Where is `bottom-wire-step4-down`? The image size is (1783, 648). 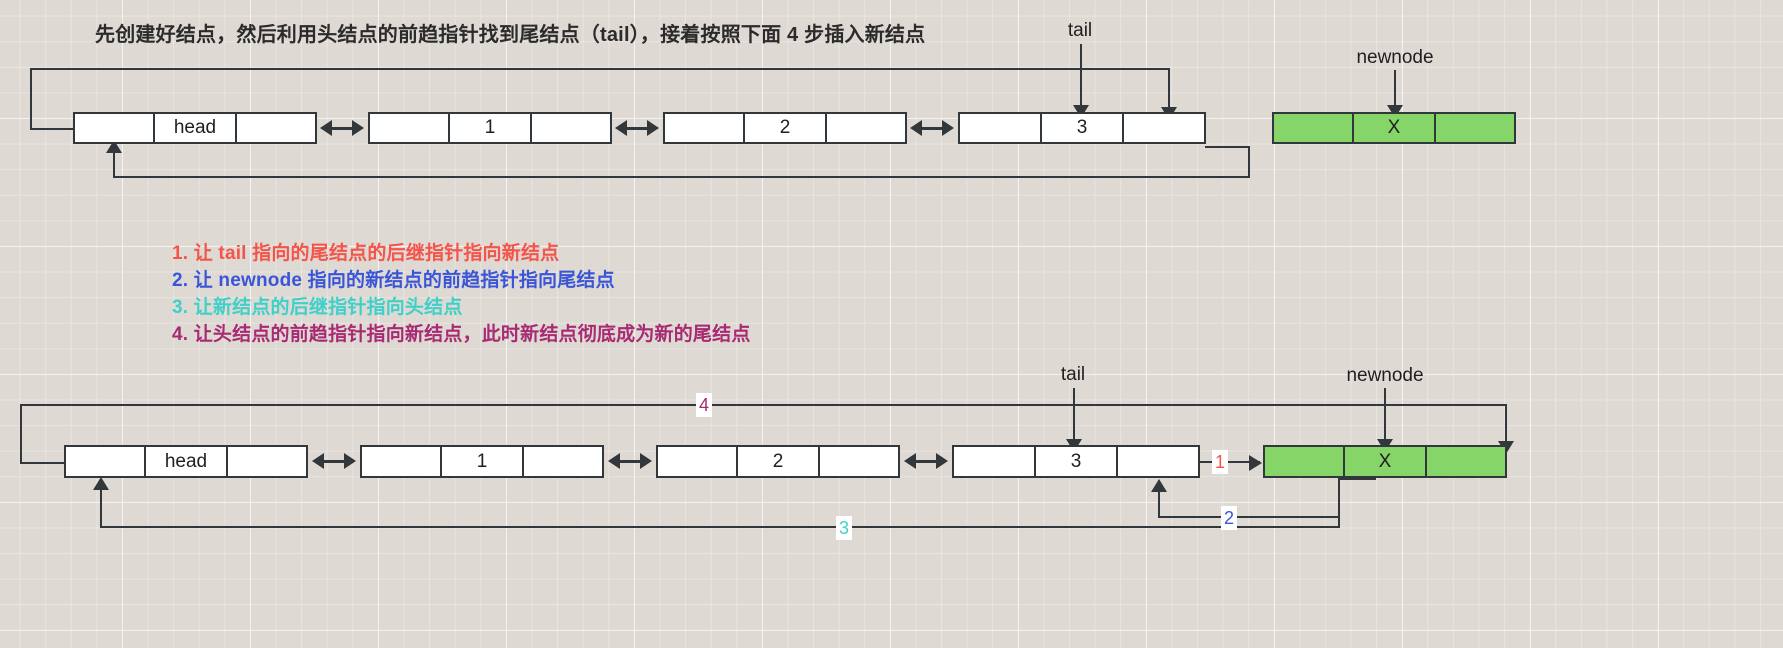 bottom-wire-step4-down is located at coordinates (1506, 424).